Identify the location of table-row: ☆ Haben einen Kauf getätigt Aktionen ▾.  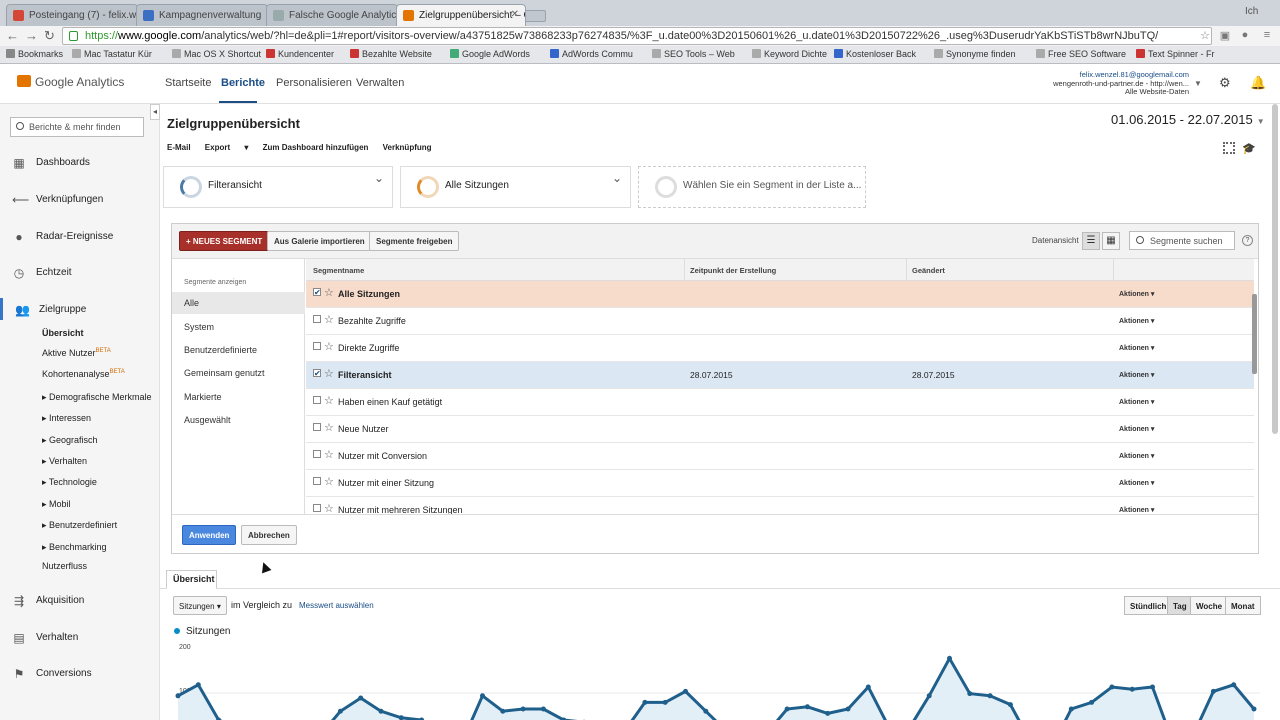
(780, 402).